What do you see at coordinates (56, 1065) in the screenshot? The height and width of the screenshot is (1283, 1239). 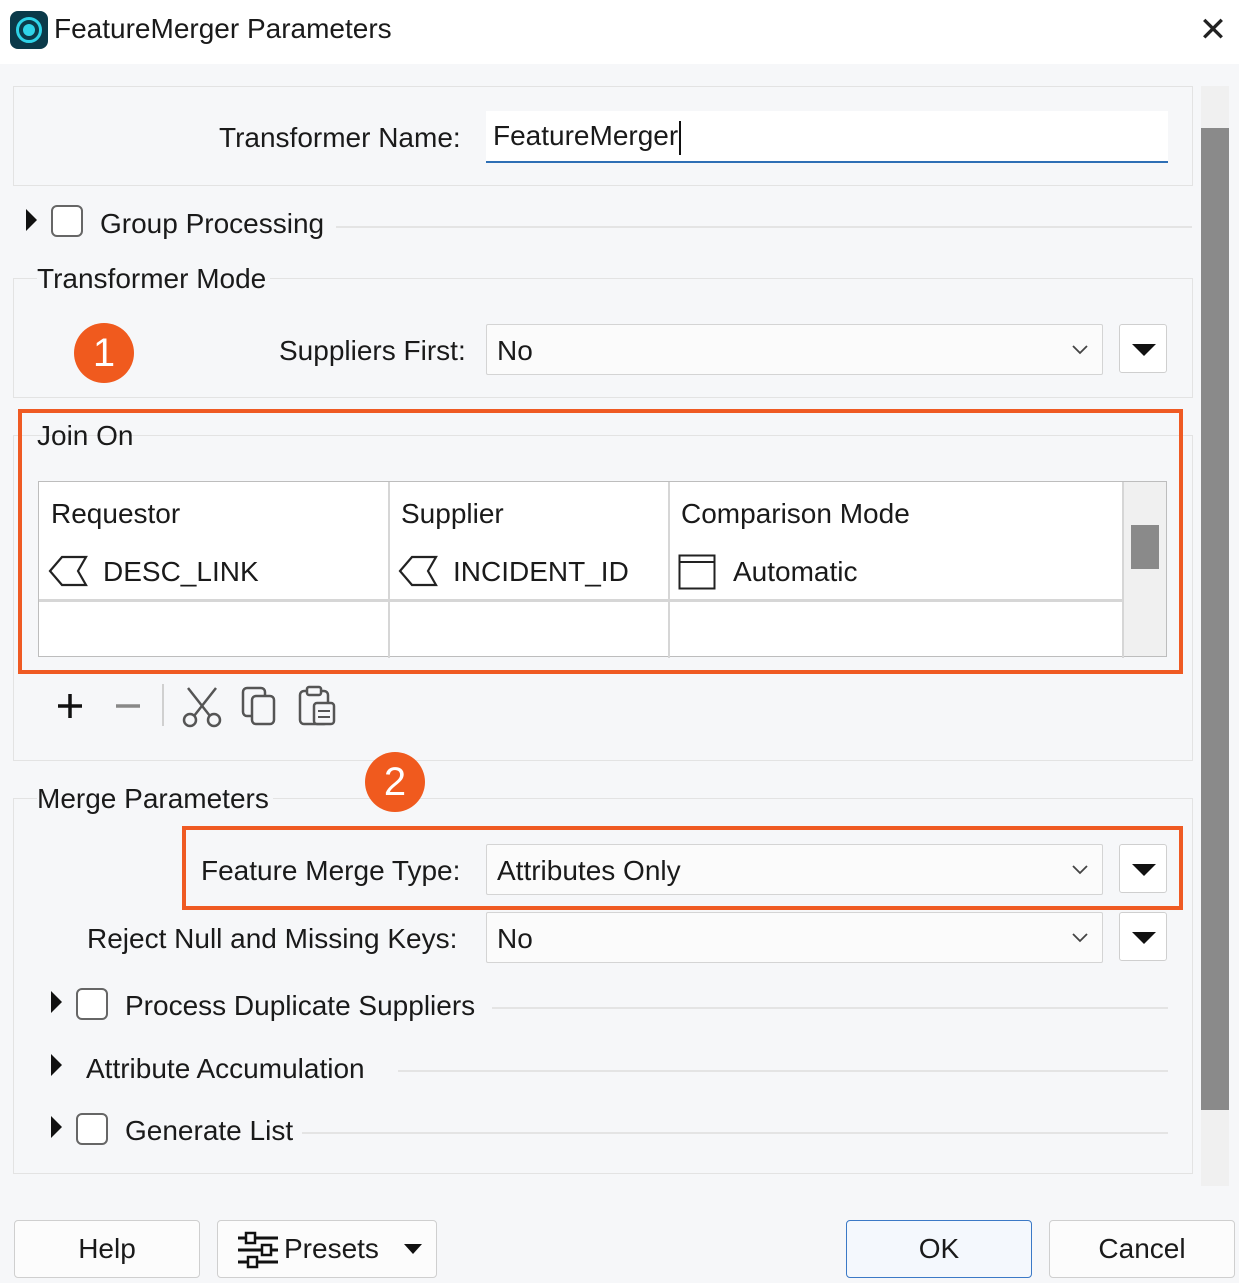 I see `expand-attribute-accumulation-icon` at bounding box center [56, 1065].